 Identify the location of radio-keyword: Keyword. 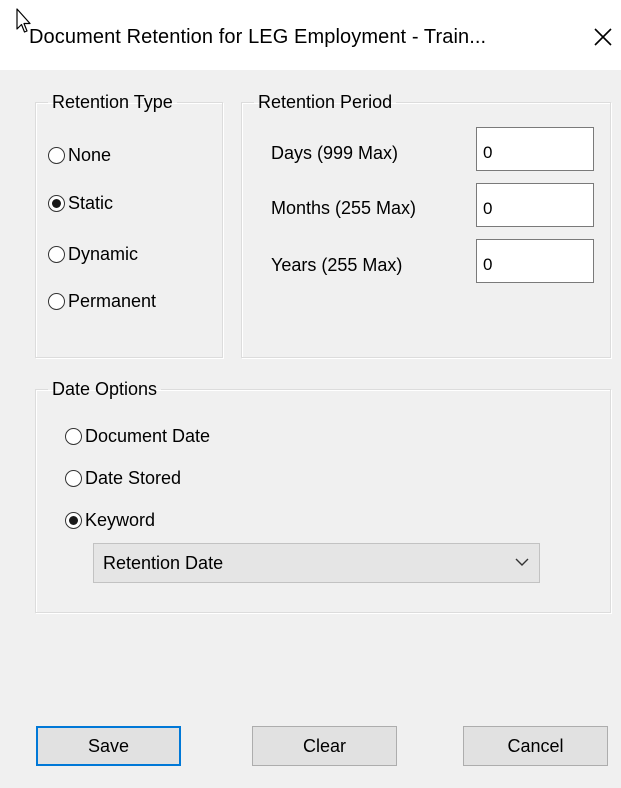
(110, 520).